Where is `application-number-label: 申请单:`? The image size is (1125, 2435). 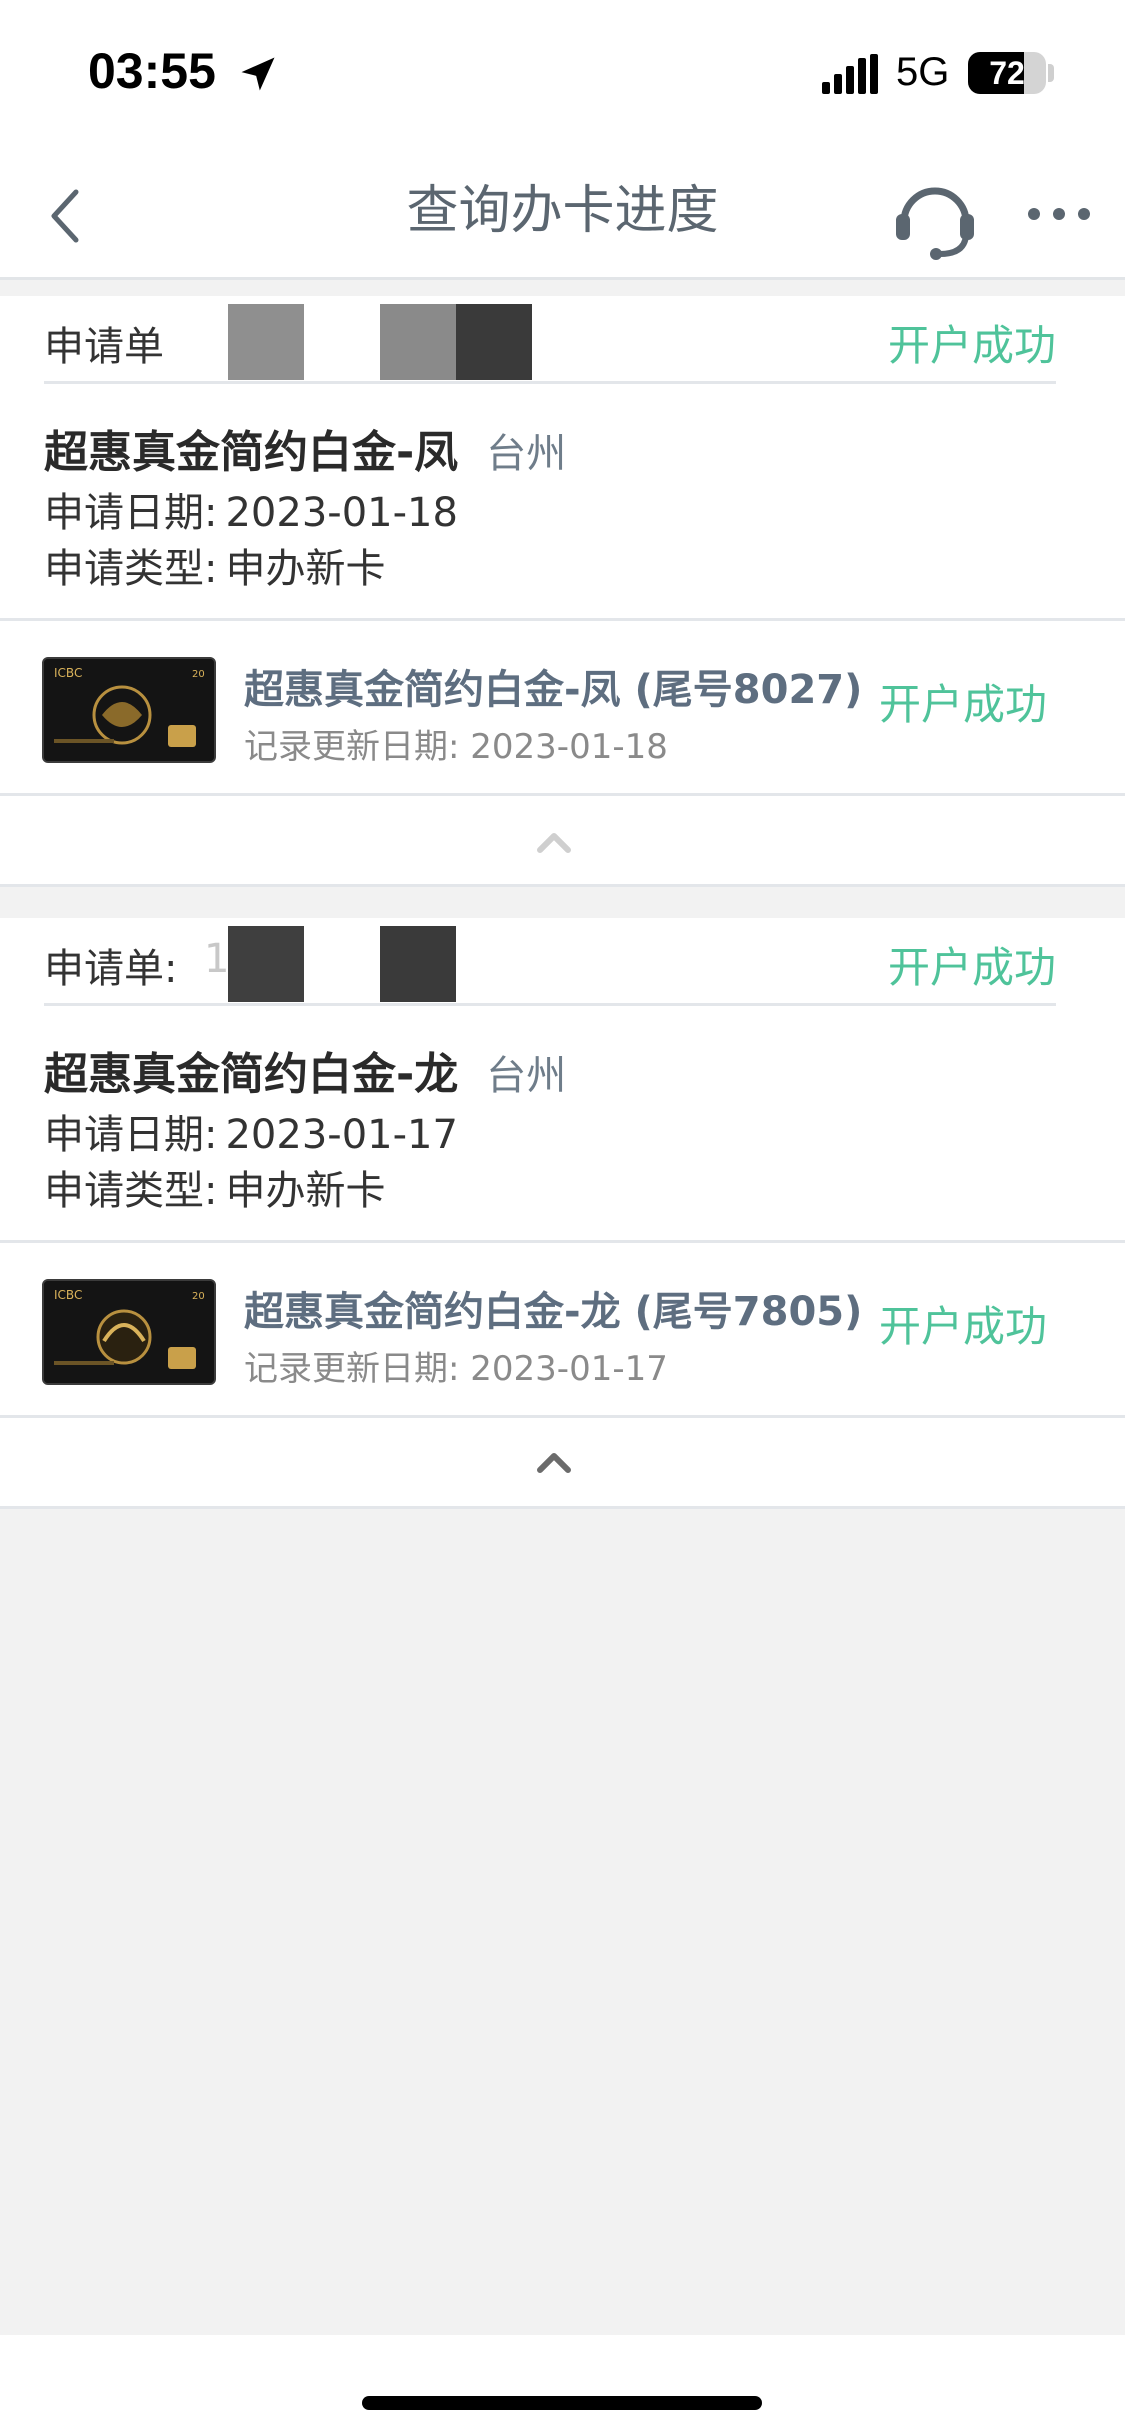
application-number-label: 申请单: is located at coordinates (111, 969).